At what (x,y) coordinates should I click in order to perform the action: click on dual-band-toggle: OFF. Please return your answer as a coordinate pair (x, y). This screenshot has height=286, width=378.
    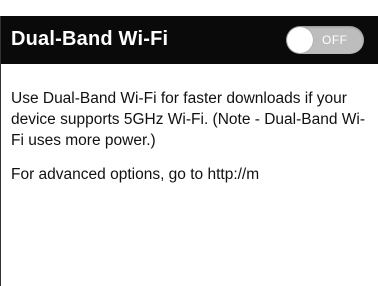
    Looking at the image, I should click on (325, 40).